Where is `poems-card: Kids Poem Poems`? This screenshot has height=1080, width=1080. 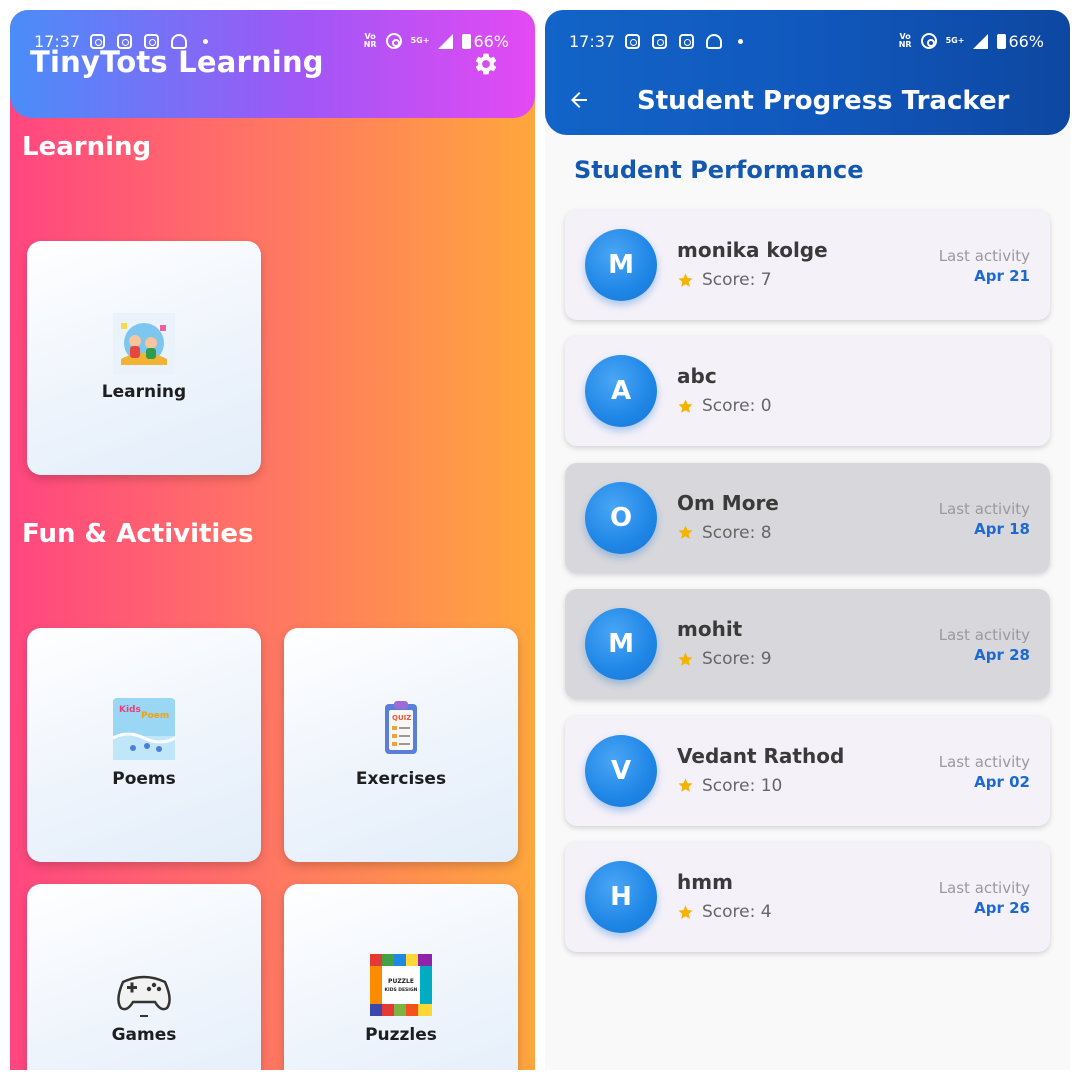
poems-card: Kids Poem Poems is located at coordinates (144, 745).